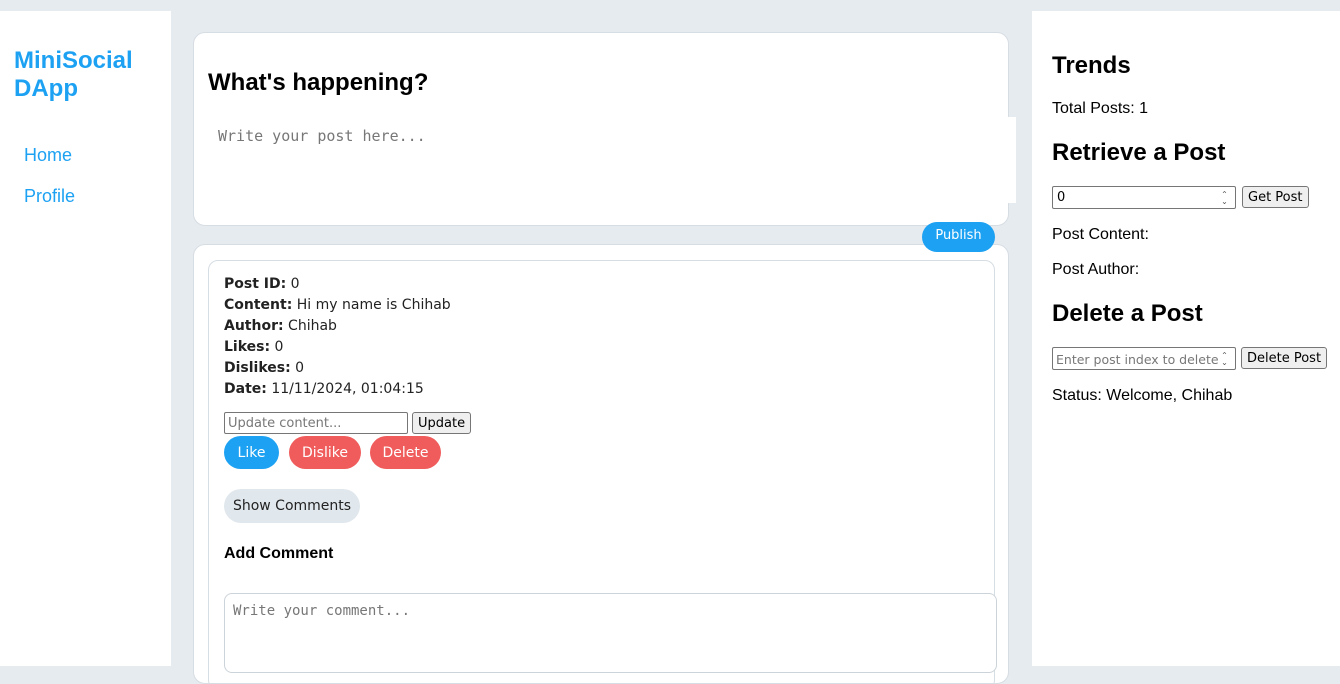 Image resolution: width=1340 pixels, height=684 pixels. Describe the element at coordinates (300, 368) in the screenshot. I see `post-dislikes-value: 0` at that location.